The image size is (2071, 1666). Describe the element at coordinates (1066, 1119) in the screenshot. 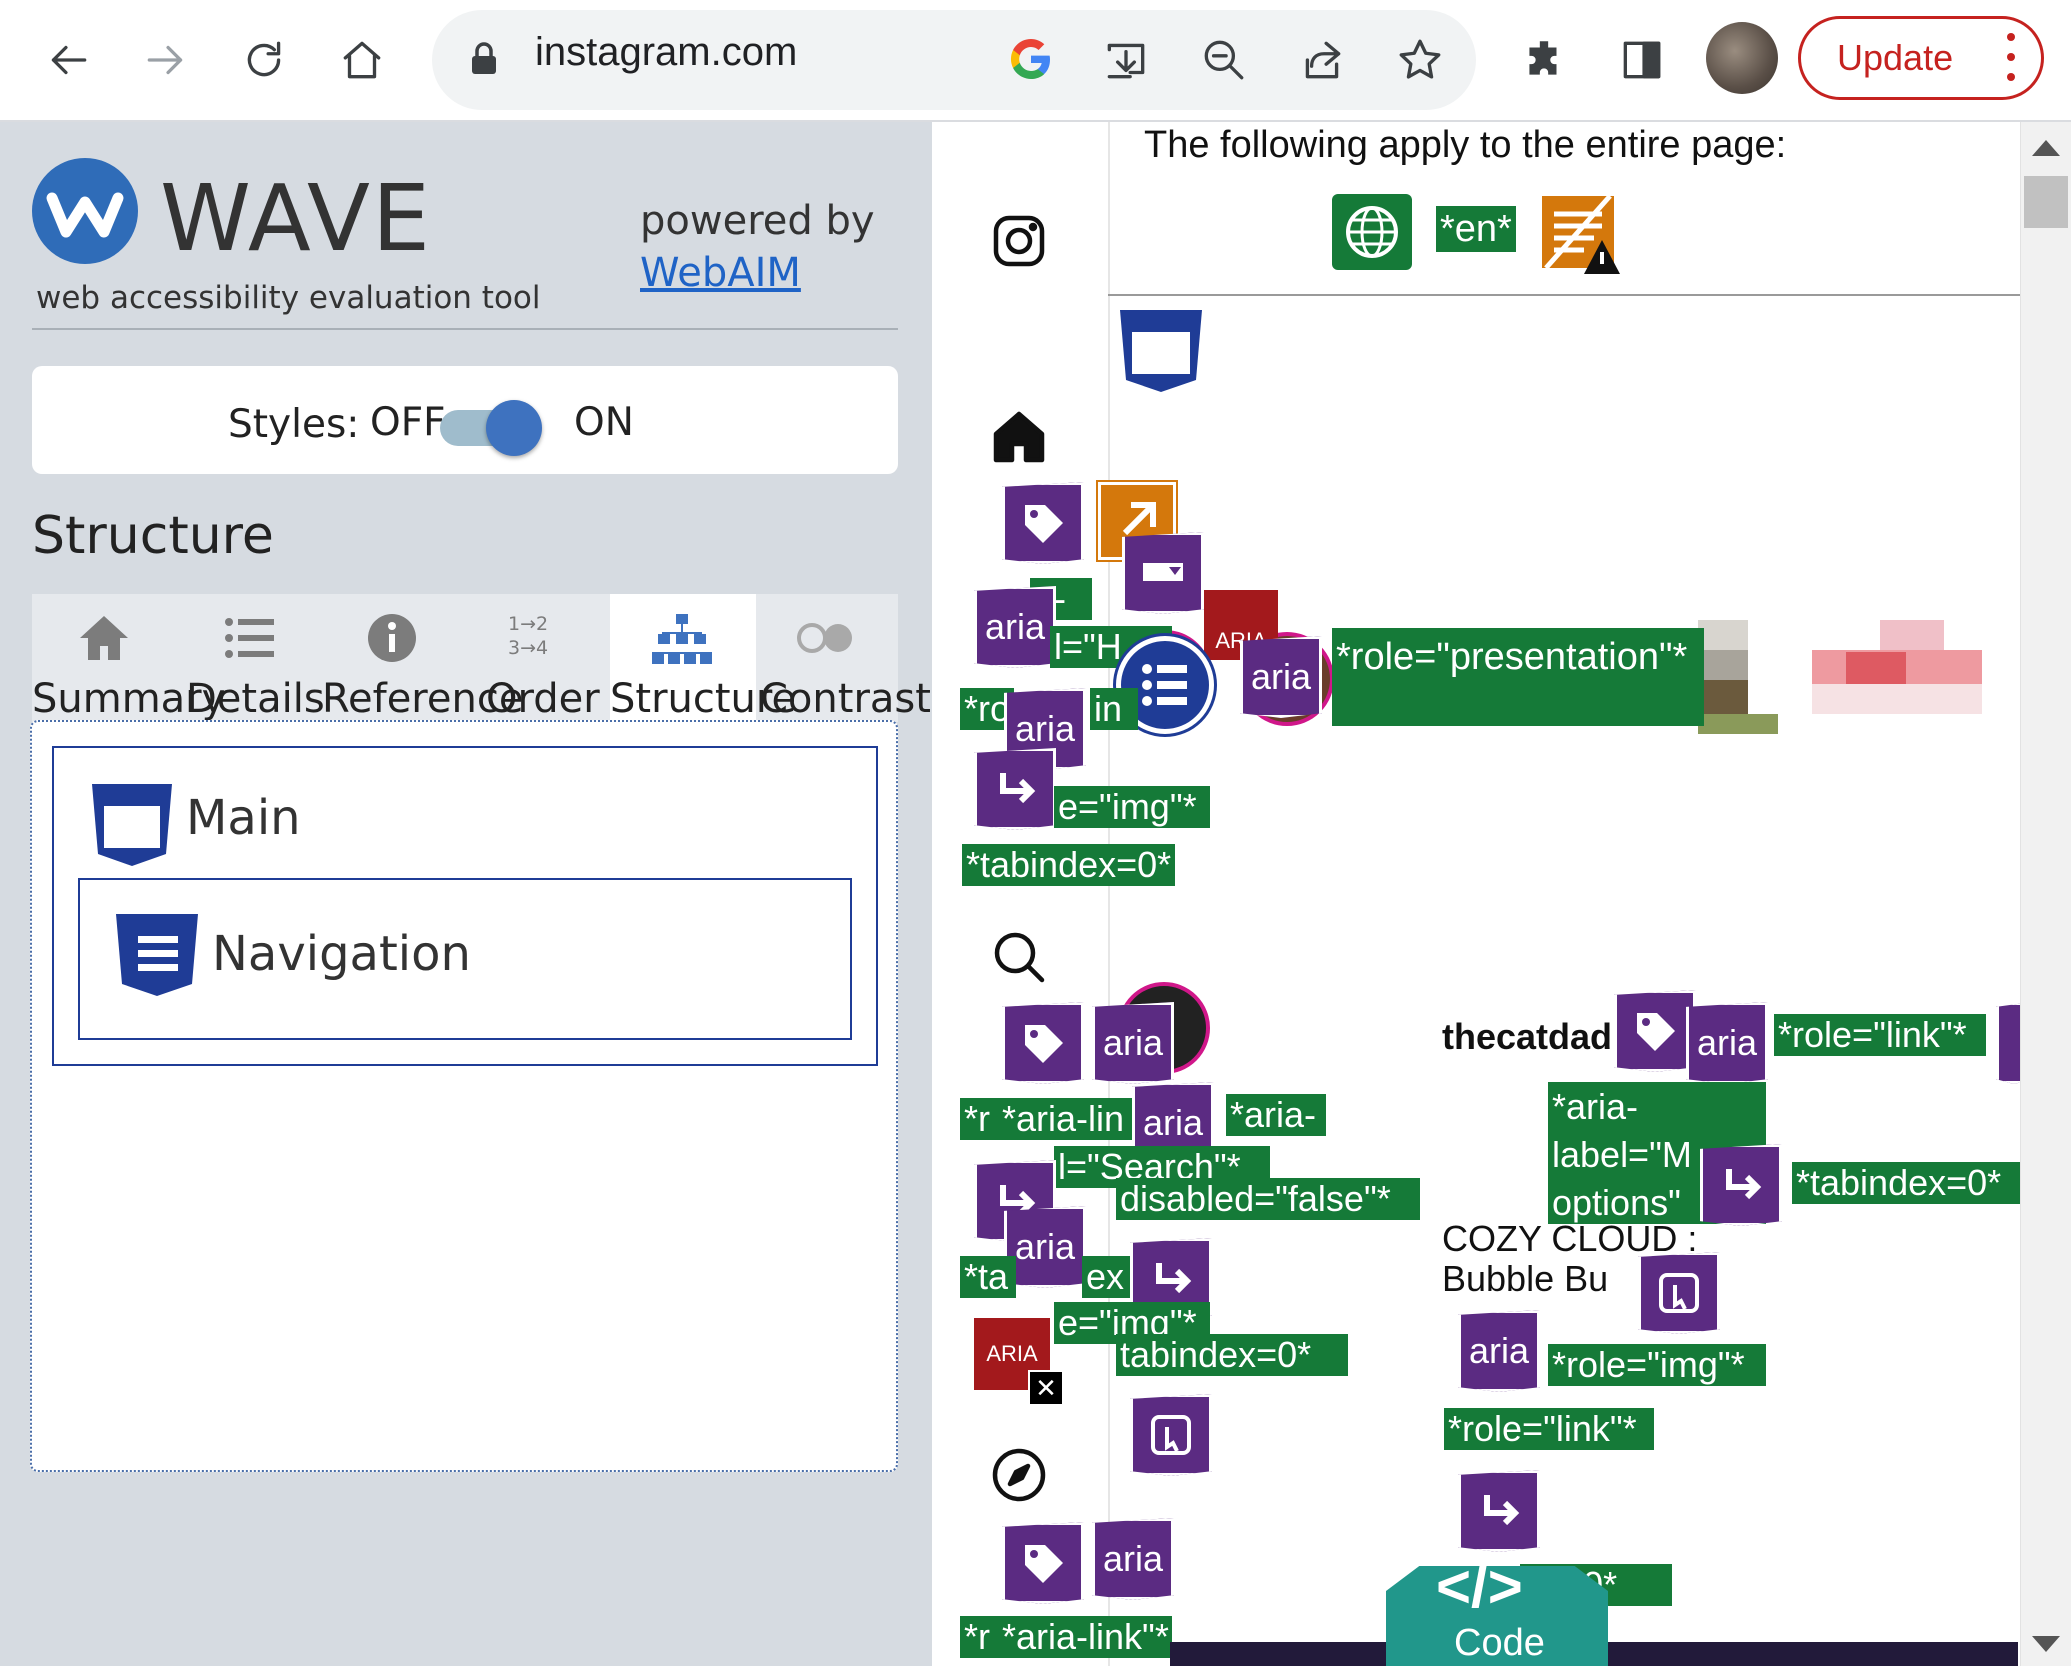

I see `aria-link-tag: *aria-lin` at that location.